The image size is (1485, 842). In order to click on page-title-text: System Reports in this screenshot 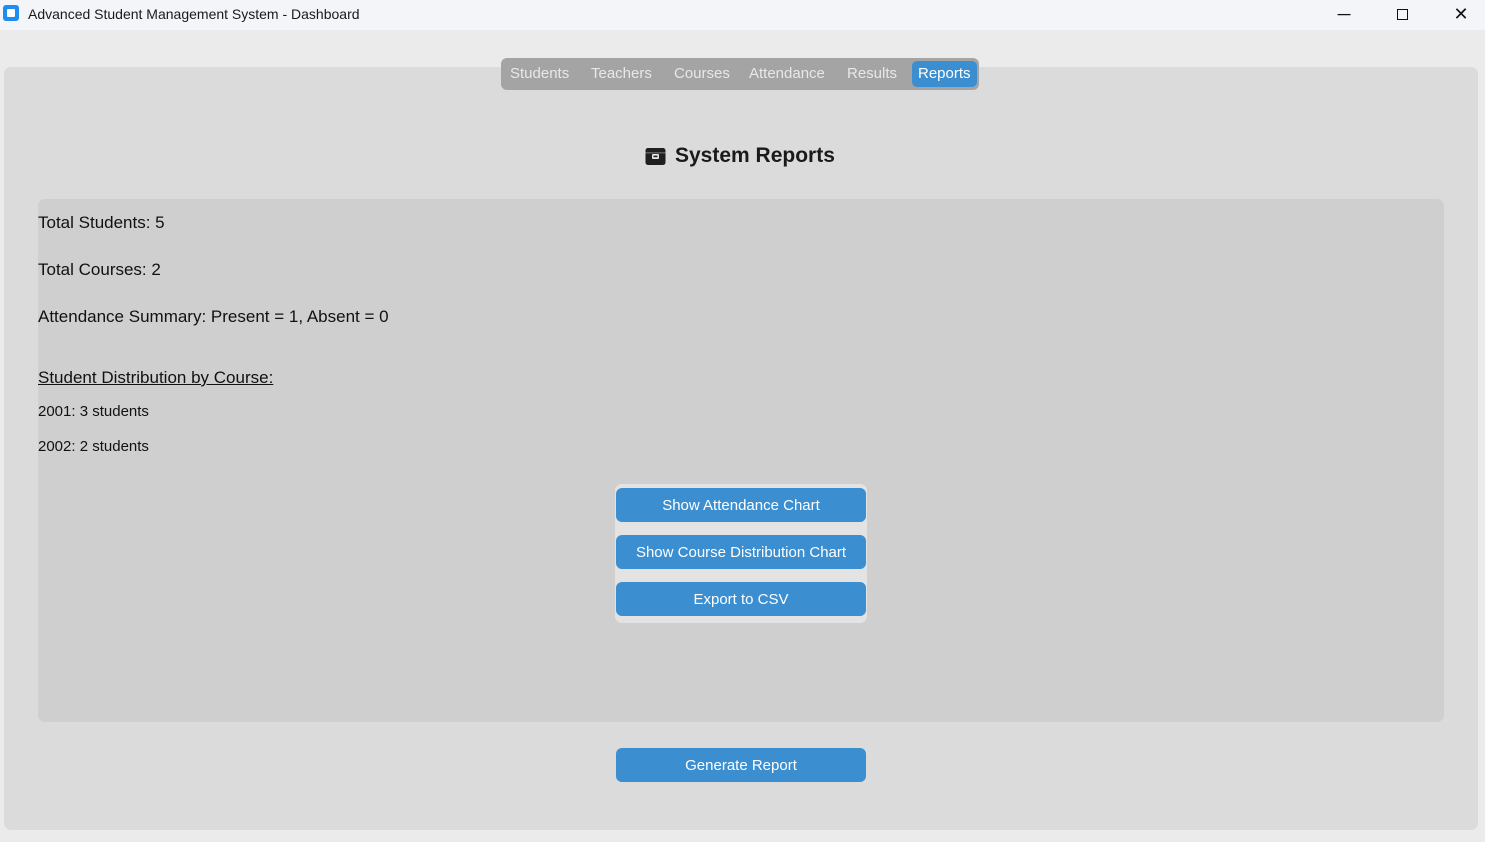, I will do `click(755, 155)`.